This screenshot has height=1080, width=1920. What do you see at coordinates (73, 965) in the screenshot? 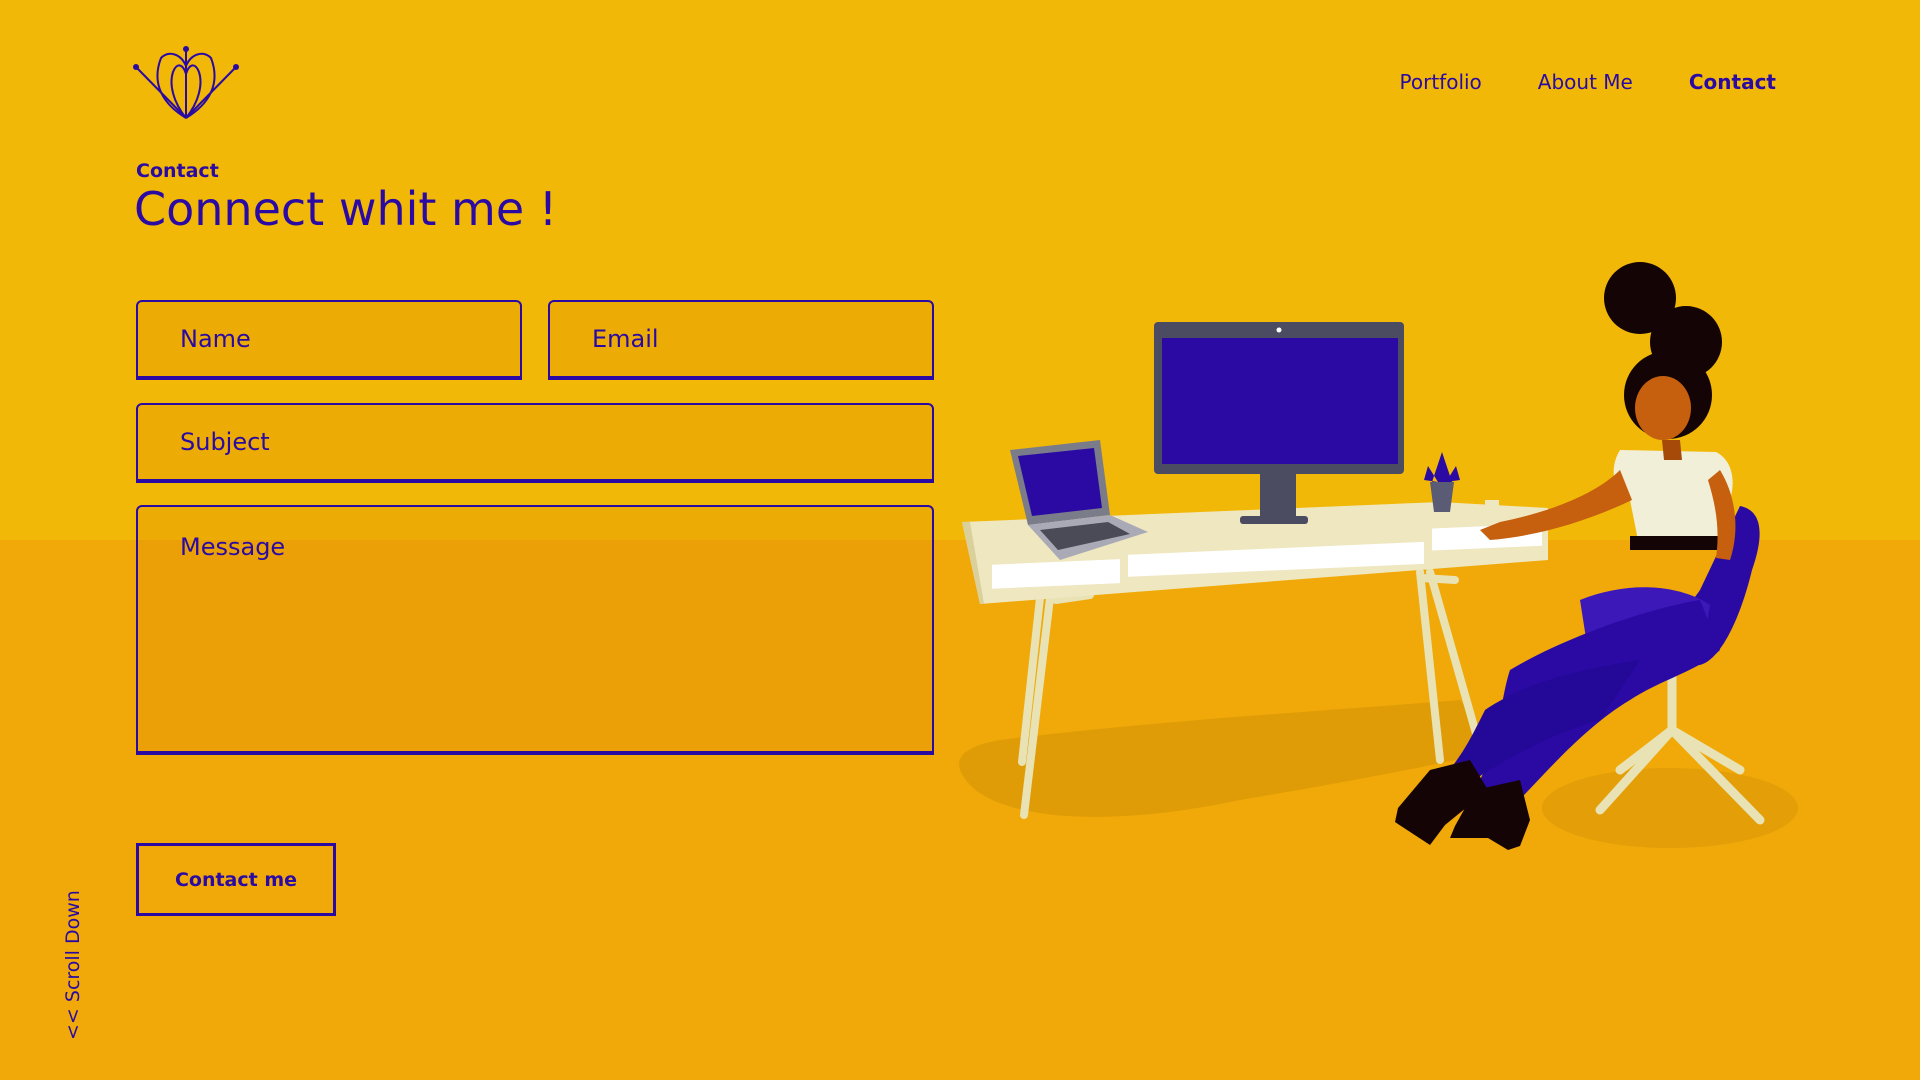
I see `scroll-down-hint: << Scroll Down` at bounding box center [73, 965].